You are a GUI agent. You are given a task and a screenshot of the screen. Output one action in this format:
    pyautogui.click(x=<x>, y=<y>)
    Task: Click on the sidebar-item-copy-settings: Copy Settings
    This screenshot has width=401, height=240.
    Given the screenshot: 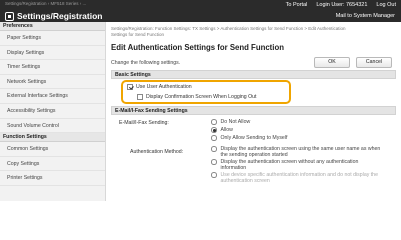 What is the action you would take?
    pyautogui.click(x=52, y=164)
    